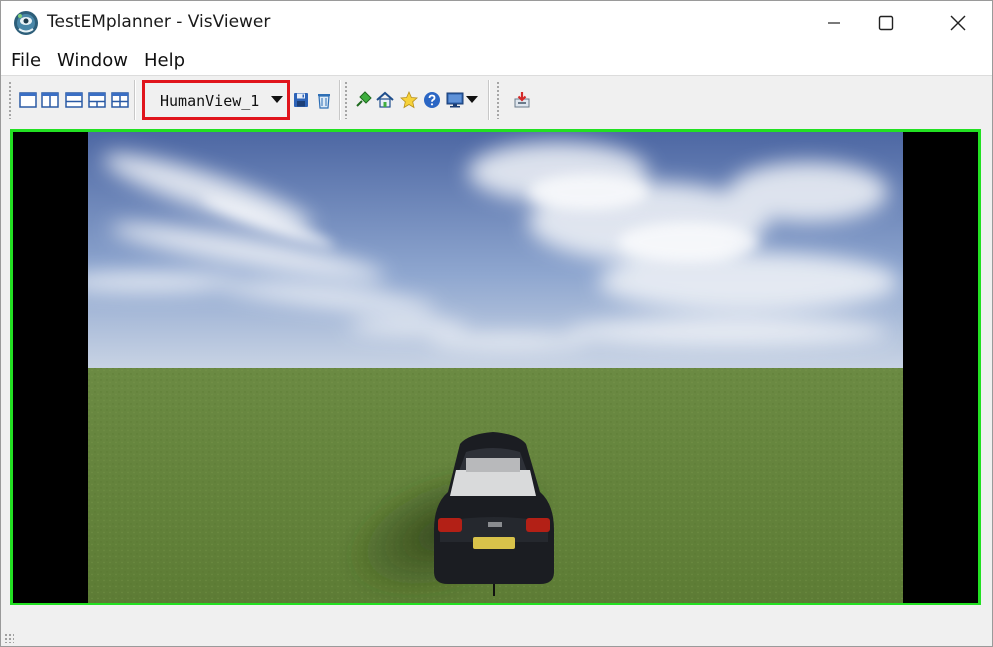  I want to click on close-icon, so click(958, 23).